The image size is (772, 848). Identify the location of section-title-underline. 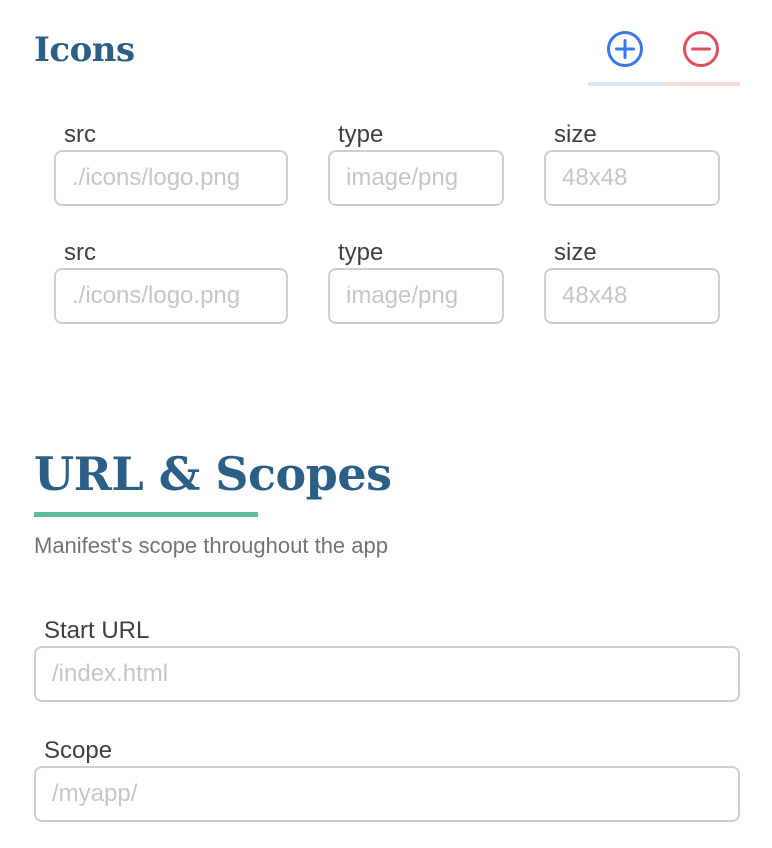
(146, 514).